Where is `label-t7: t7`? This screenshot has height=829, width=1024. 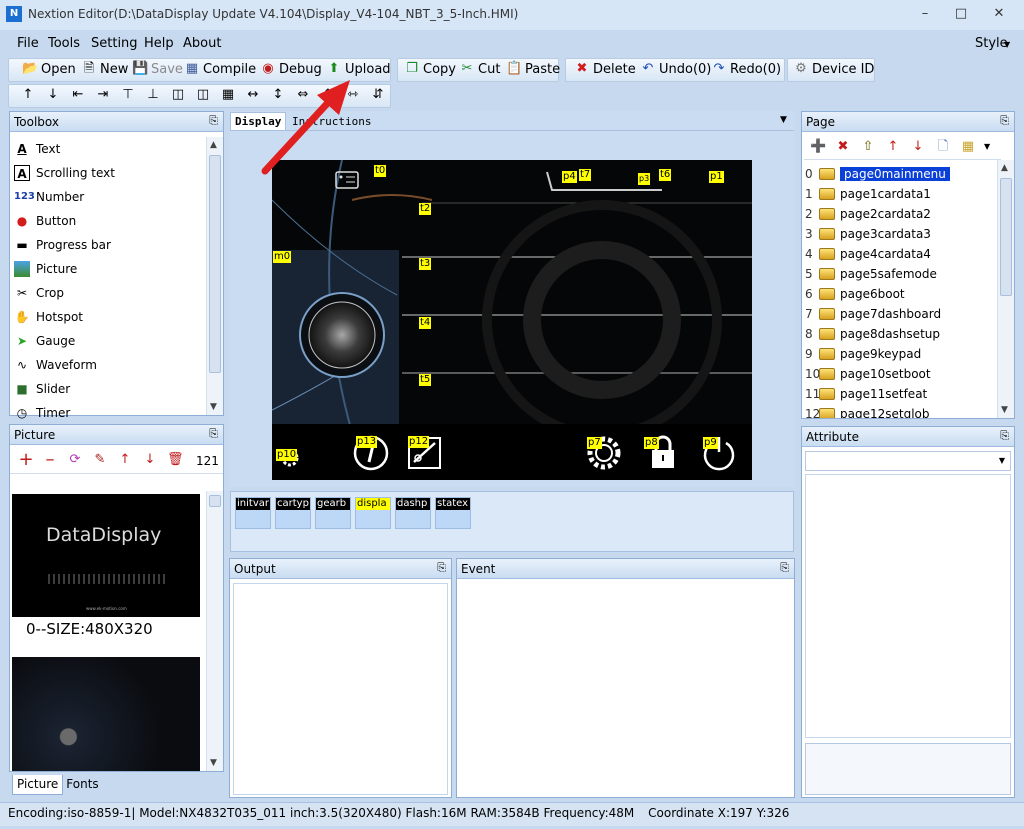 label-t7: t7 is located at coordinates (585, 175).